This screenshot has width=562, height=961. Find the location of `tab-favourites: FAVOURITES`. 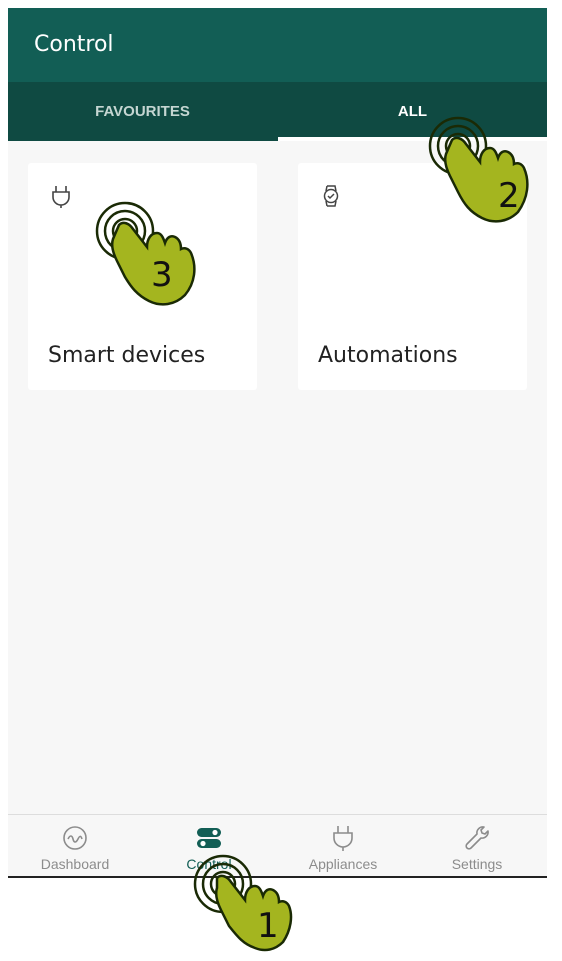

tab-favourites: FAVOURITES is located at coordinates (142, 111).